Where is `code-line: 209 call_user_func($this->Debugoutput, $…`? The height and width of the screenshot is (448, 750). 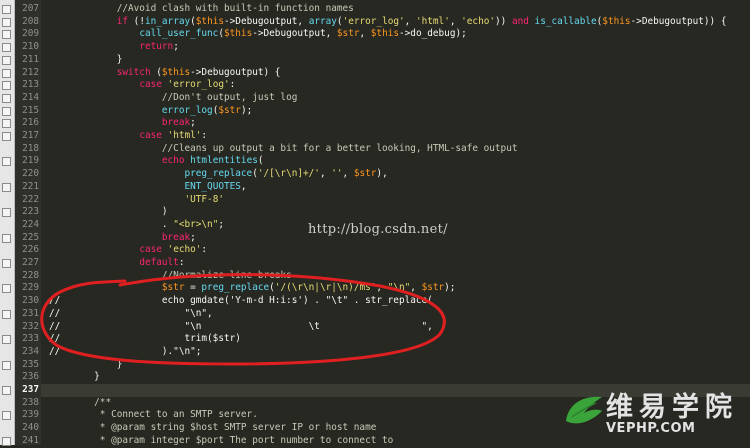
code-line: 209 call_user_func($this->Debugoutput, $… is located at coordinates (386, 34).